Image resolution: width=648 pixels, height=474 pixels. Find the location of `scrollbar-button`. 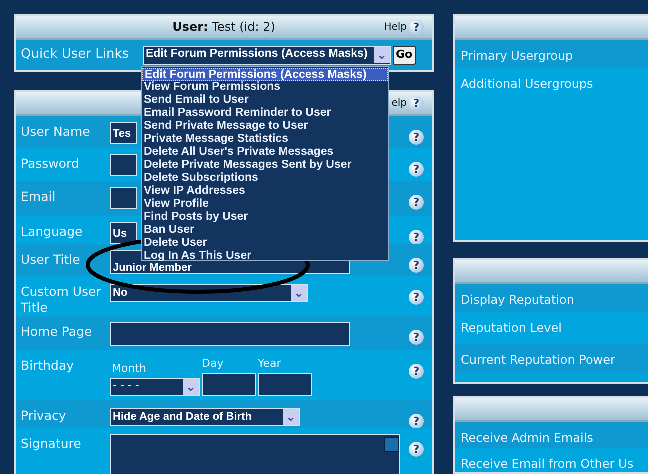

scrollbar-button is located at coordinates (391, 444).